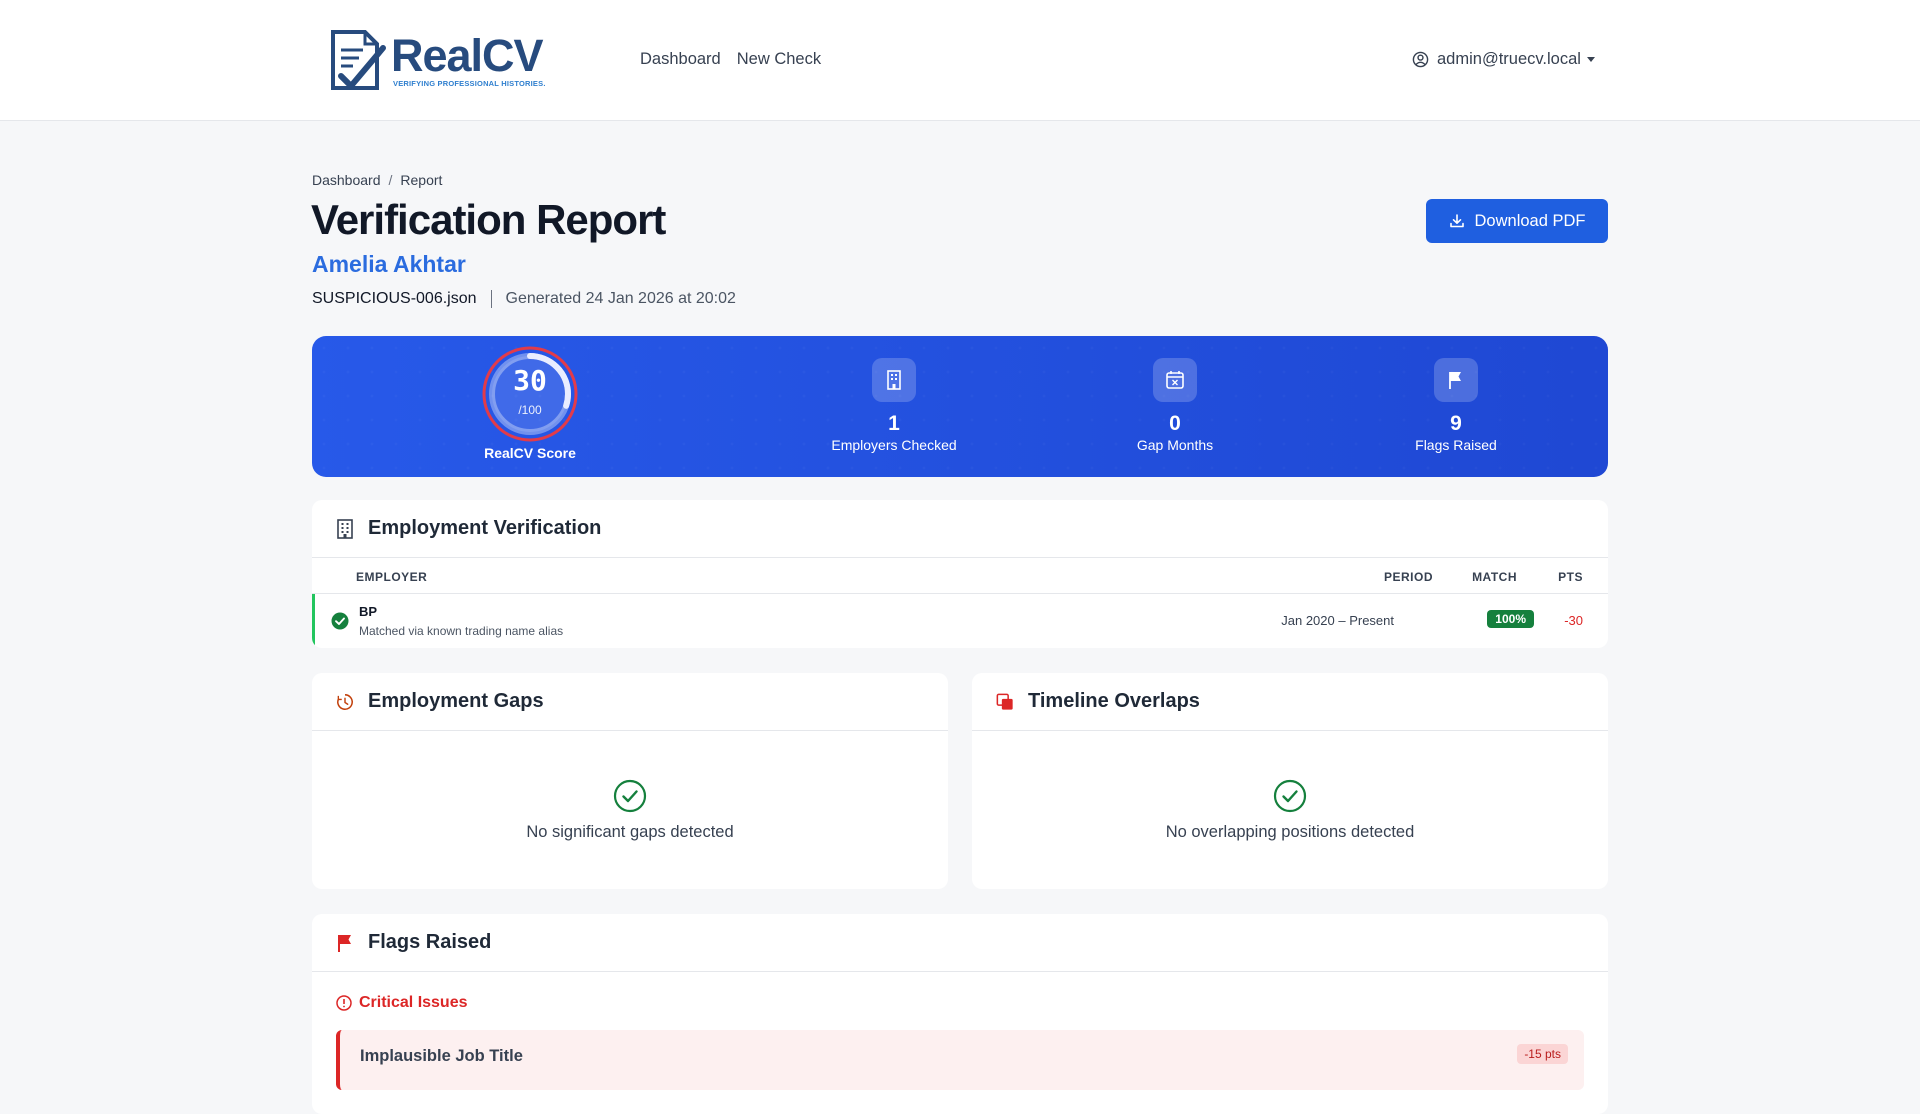  I want to click on gap-months-label: Gap Months, so click(1175, 445).